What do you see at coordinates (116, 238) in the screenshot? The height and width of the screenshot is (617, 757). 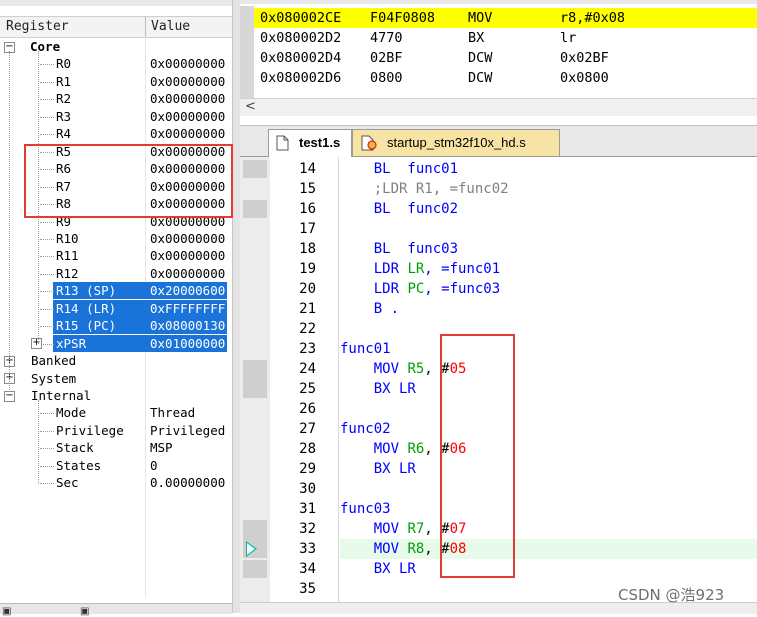 I see `register-row-r10: R10 0x00000000` at bounding box center [116, 238].